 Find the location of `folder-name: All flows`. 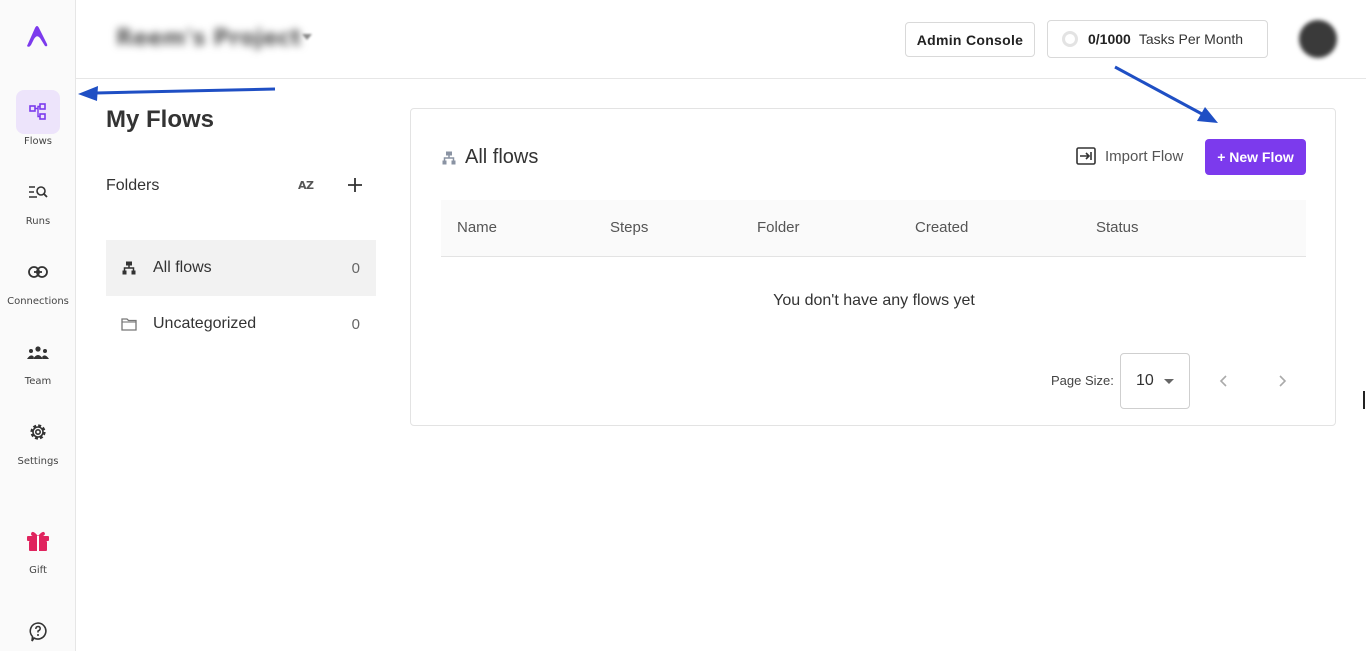

folder-name: All flows is located at coordinates (182, 267).